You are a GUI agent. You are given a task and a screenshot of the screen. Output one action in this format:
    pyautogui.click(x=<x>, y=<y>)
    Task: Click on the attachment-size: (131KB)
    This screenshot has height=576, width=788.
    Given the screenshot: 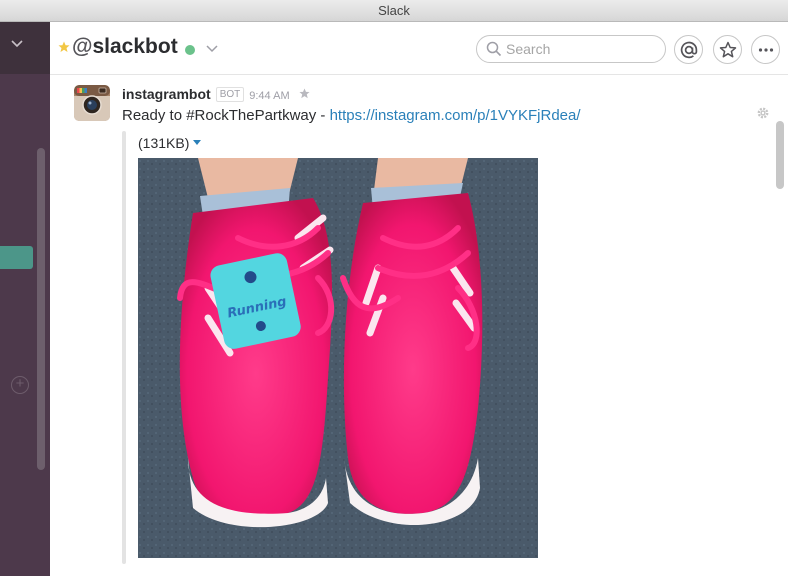 What is the action you would take?
    pyautogui.click(x=164, y=143)
    